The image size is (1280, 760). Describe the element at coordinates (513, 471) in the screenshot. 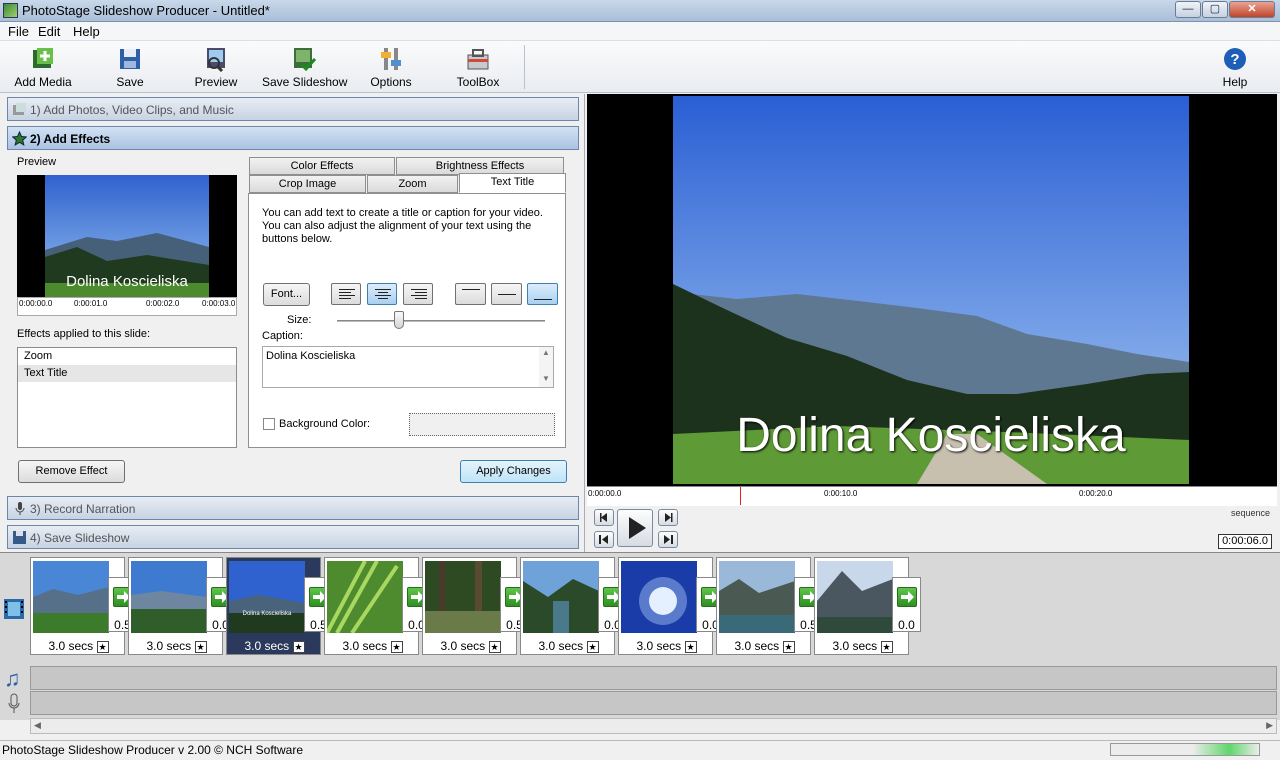

I see `apply-changes-button: Apply Changes` at that location.